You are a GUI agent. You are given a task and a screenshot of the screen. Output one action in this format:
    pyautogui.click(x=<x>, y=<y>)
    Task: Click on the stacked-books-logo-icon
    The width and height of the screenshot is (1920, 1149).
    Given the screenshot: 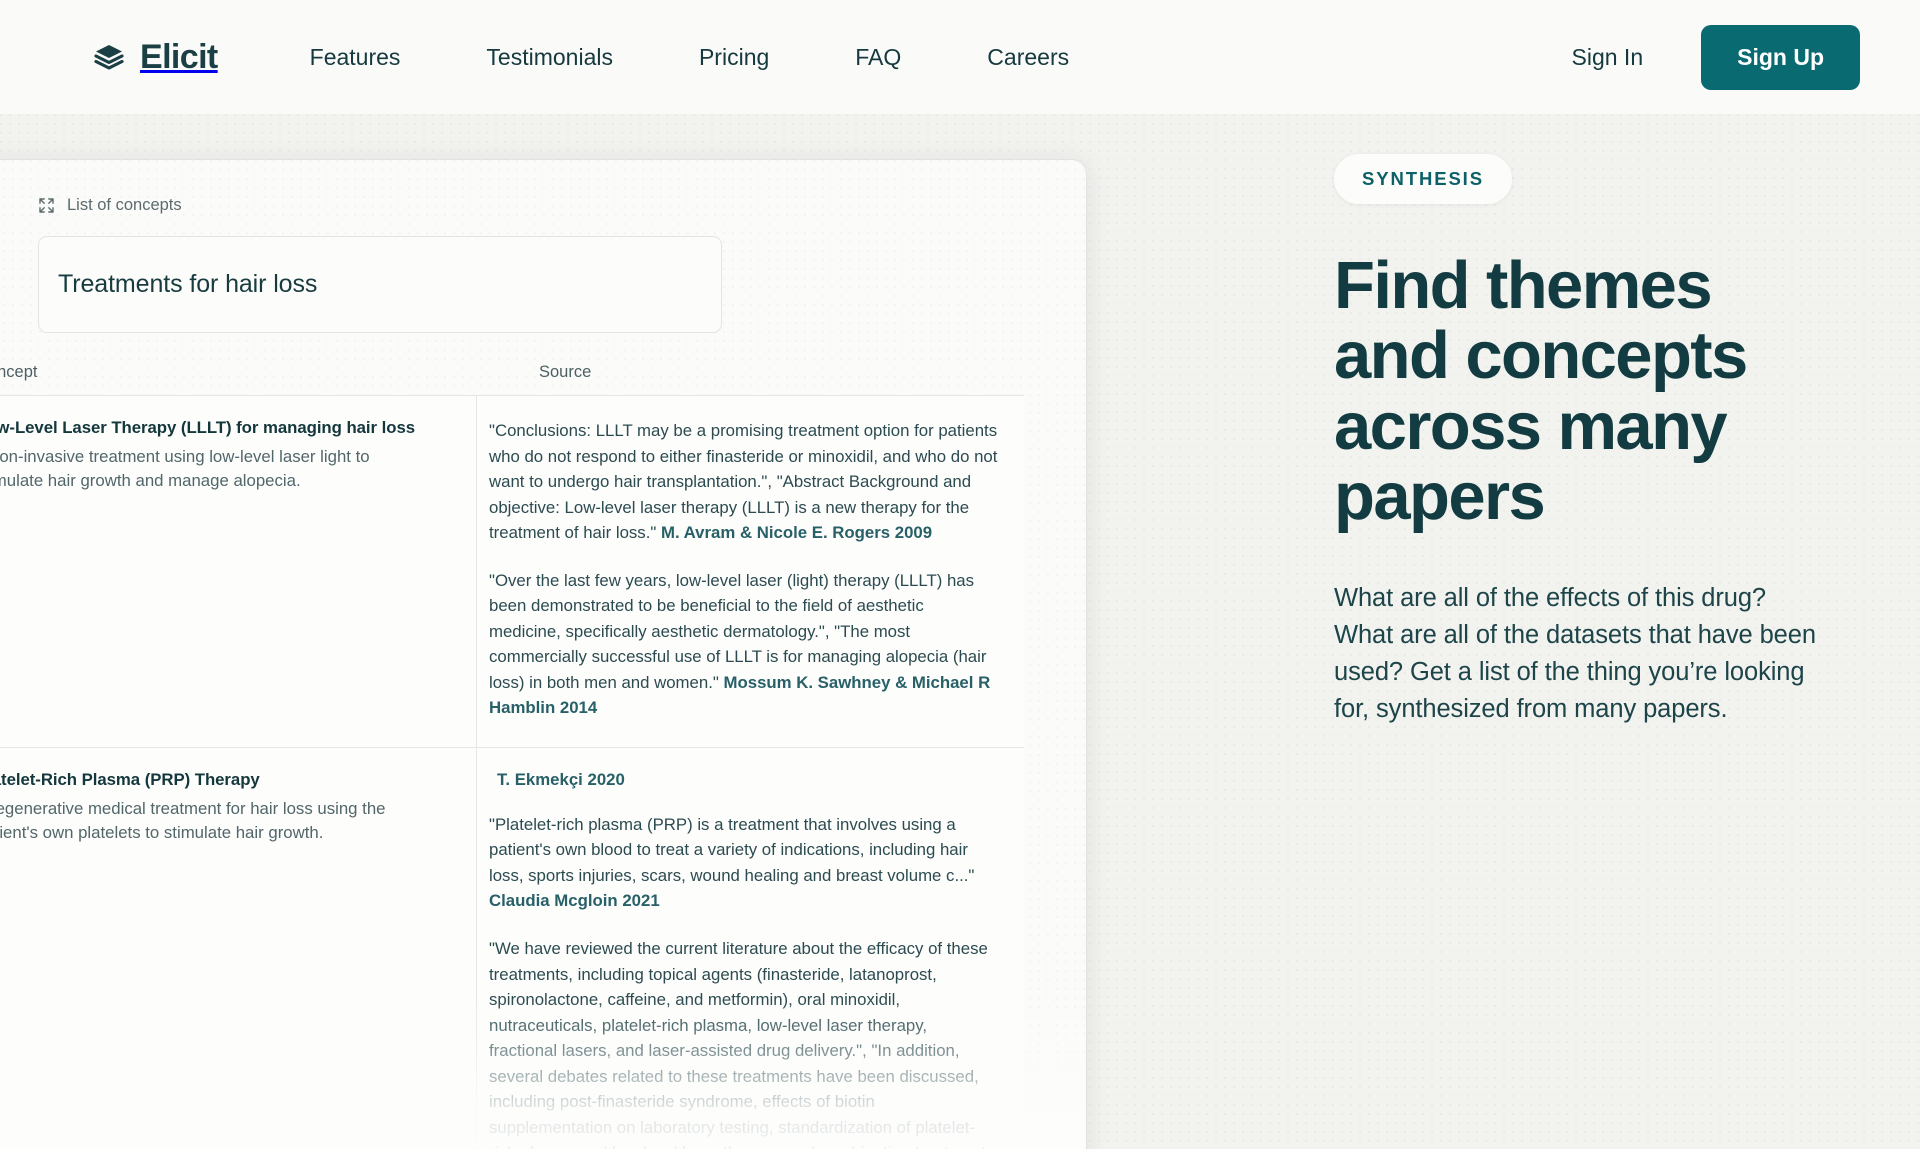 What is the action you would take?
    pyautogui.click(x=109, y=57)
    